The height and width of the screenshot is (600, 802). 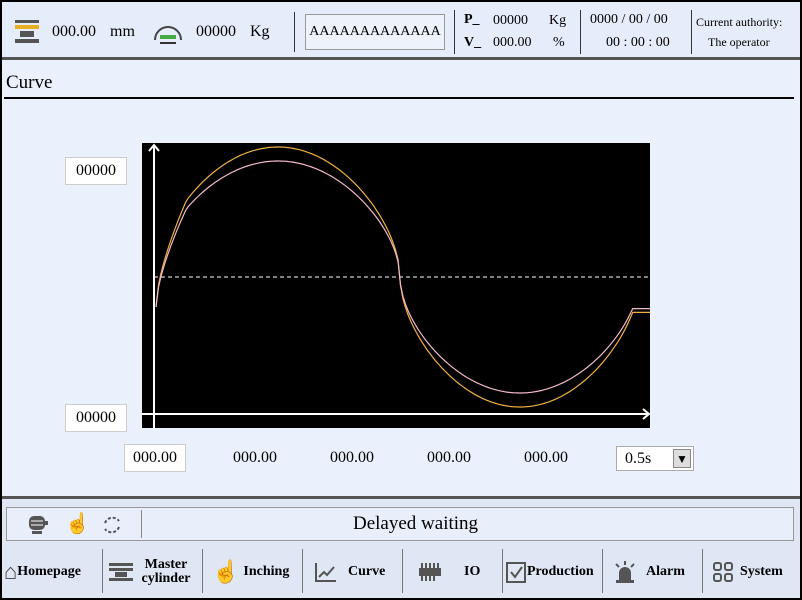 I want to click on nav-label: IO, so click(x=472, y=571).